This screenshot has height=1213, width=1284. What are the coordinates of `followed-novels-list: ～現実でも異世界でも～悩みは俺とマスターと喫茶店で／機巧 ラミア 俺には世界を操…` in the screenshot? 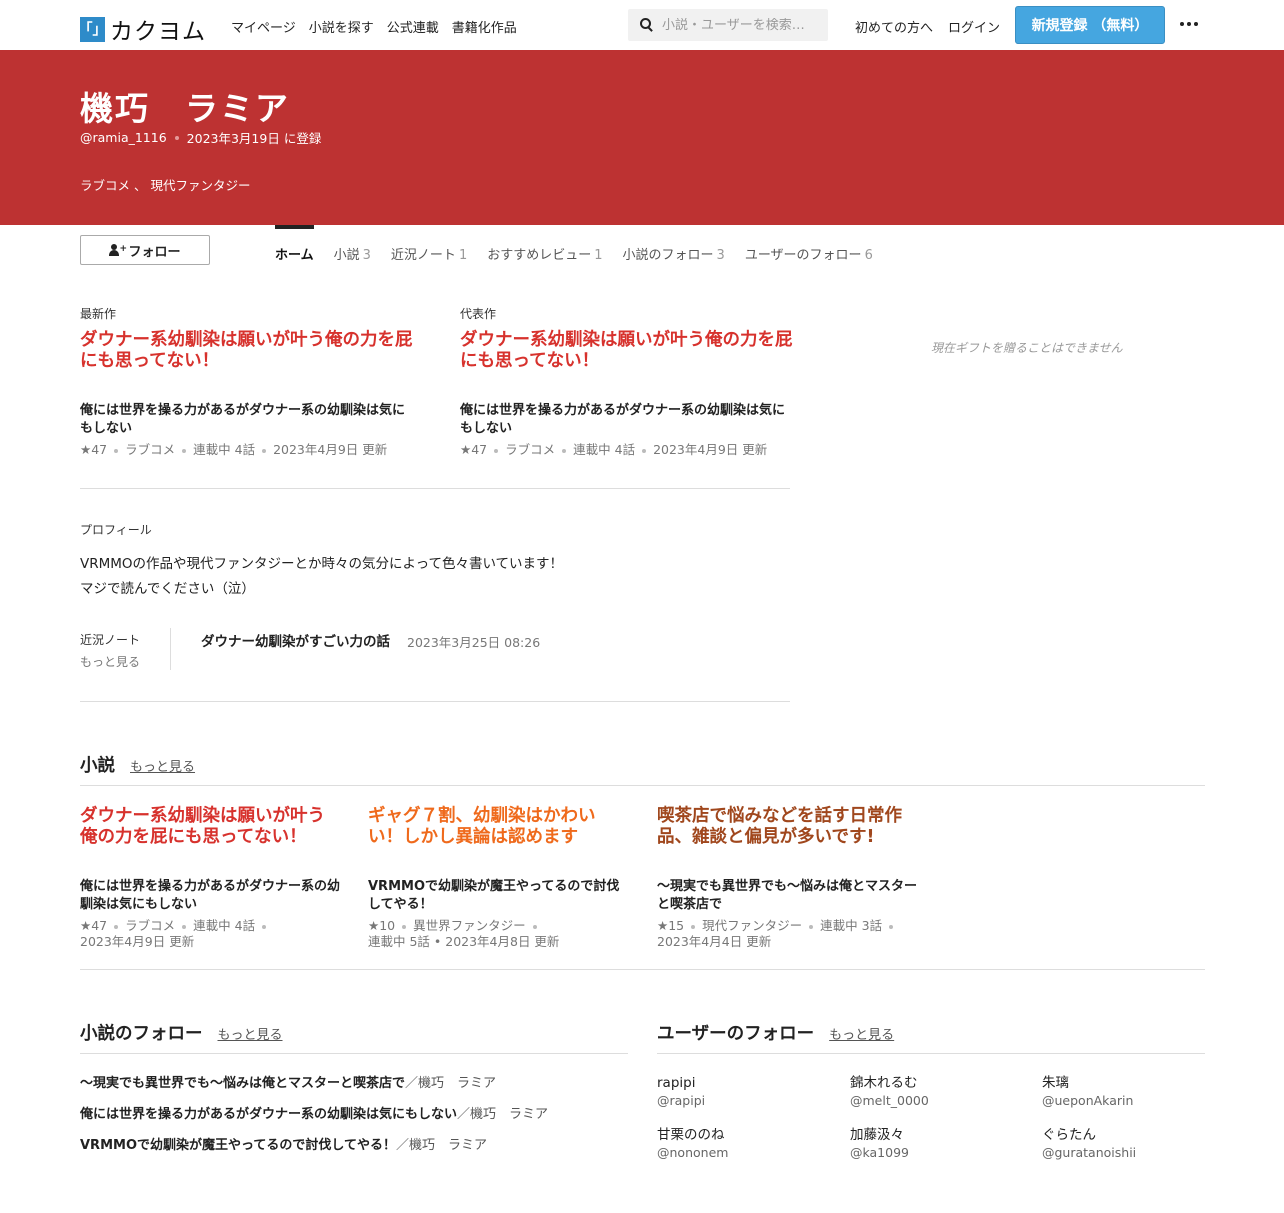 It's located at (360, 1114).